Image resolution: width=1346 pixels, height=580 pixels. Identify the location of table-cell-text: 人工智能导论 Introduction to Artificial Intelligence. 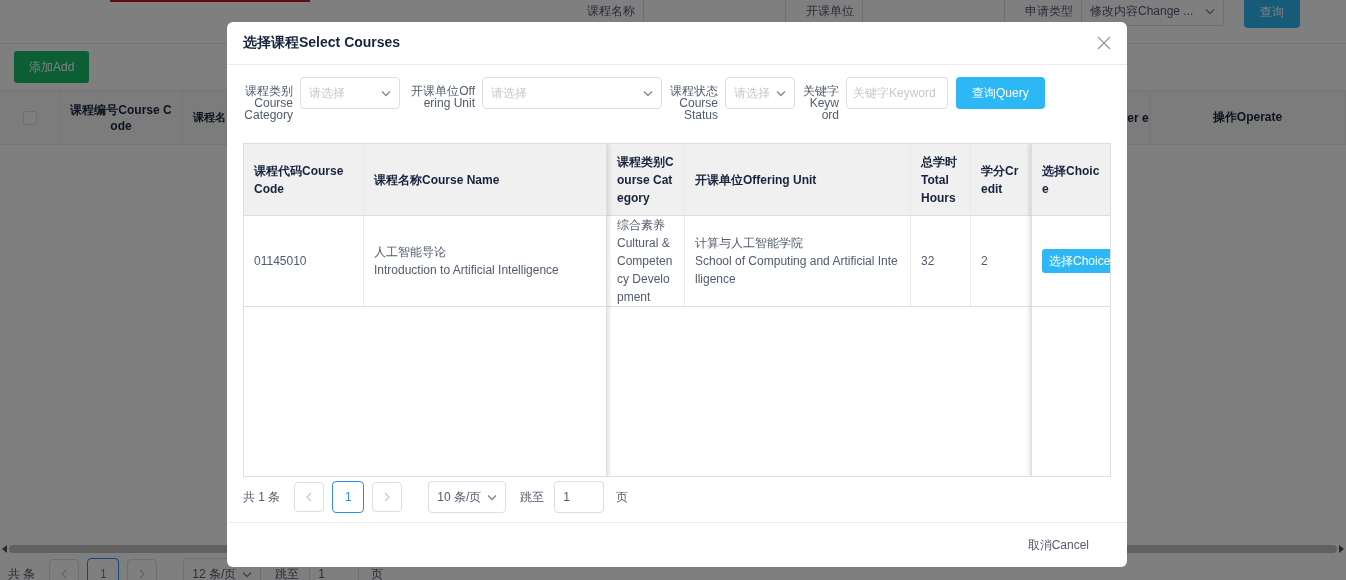
(466, 261).